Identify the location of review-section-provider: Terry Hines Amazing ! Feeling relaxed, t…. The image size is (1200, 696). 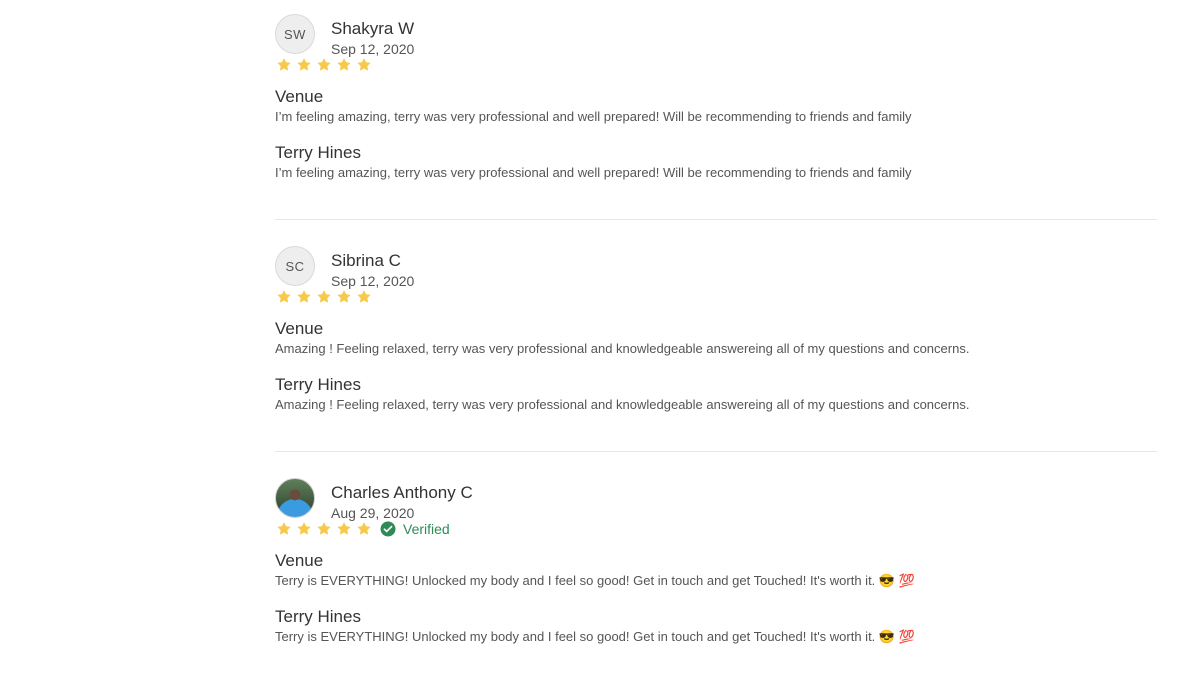
(716, 394).